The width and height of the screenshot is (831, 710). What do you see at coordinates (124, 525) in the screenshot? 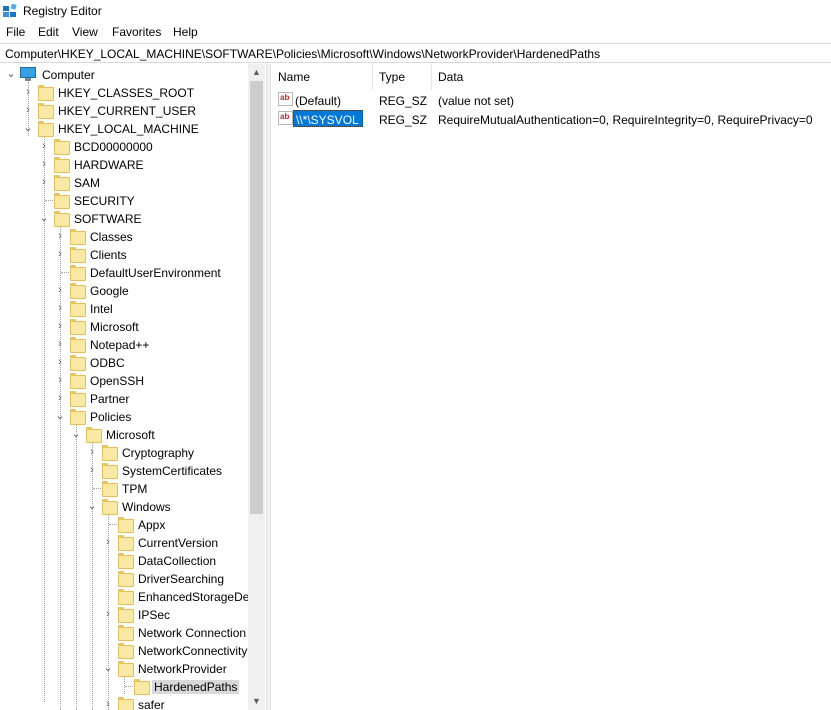
I see `tree-item-appx: Appx` at bounding box center [124, 525].